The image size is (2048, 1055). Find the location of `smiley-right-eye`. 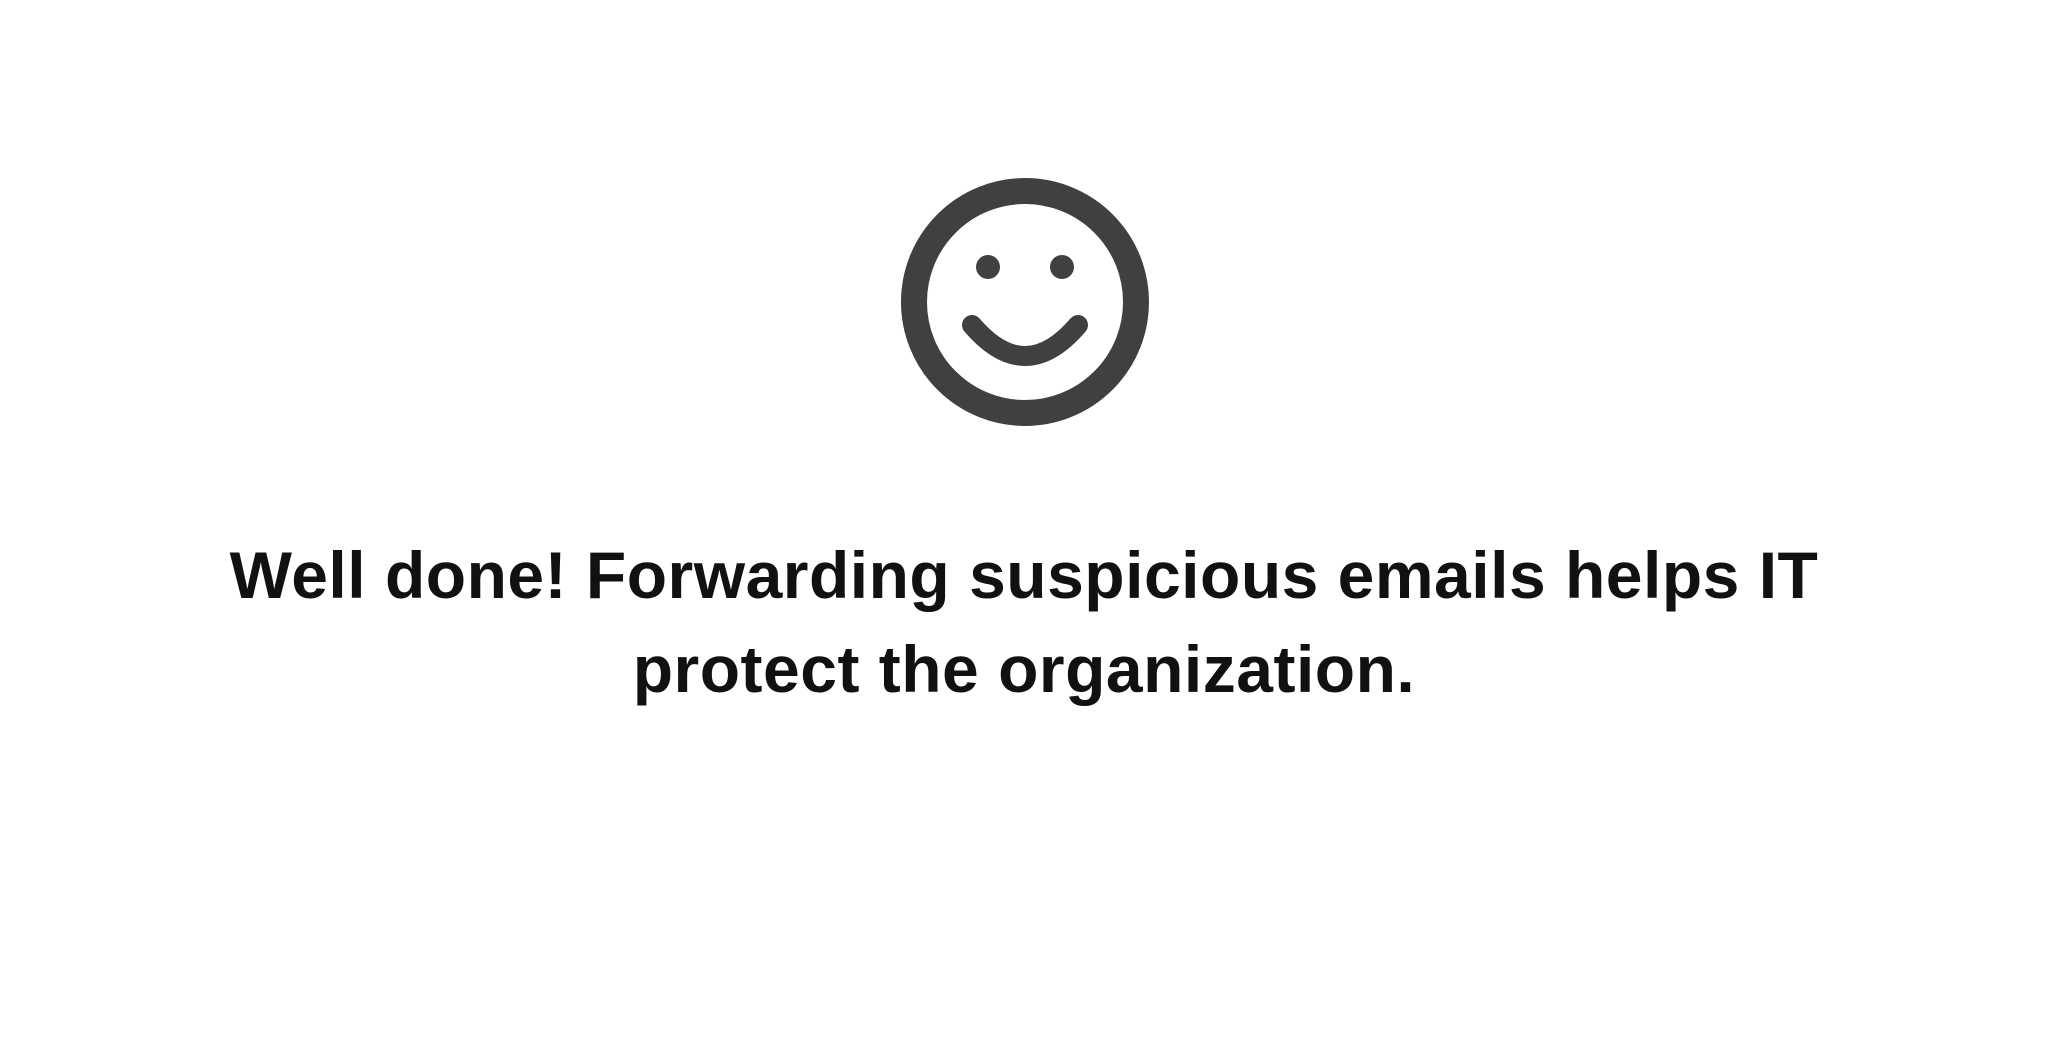

smiley-right-eye is located at coordinates (1062, 267).